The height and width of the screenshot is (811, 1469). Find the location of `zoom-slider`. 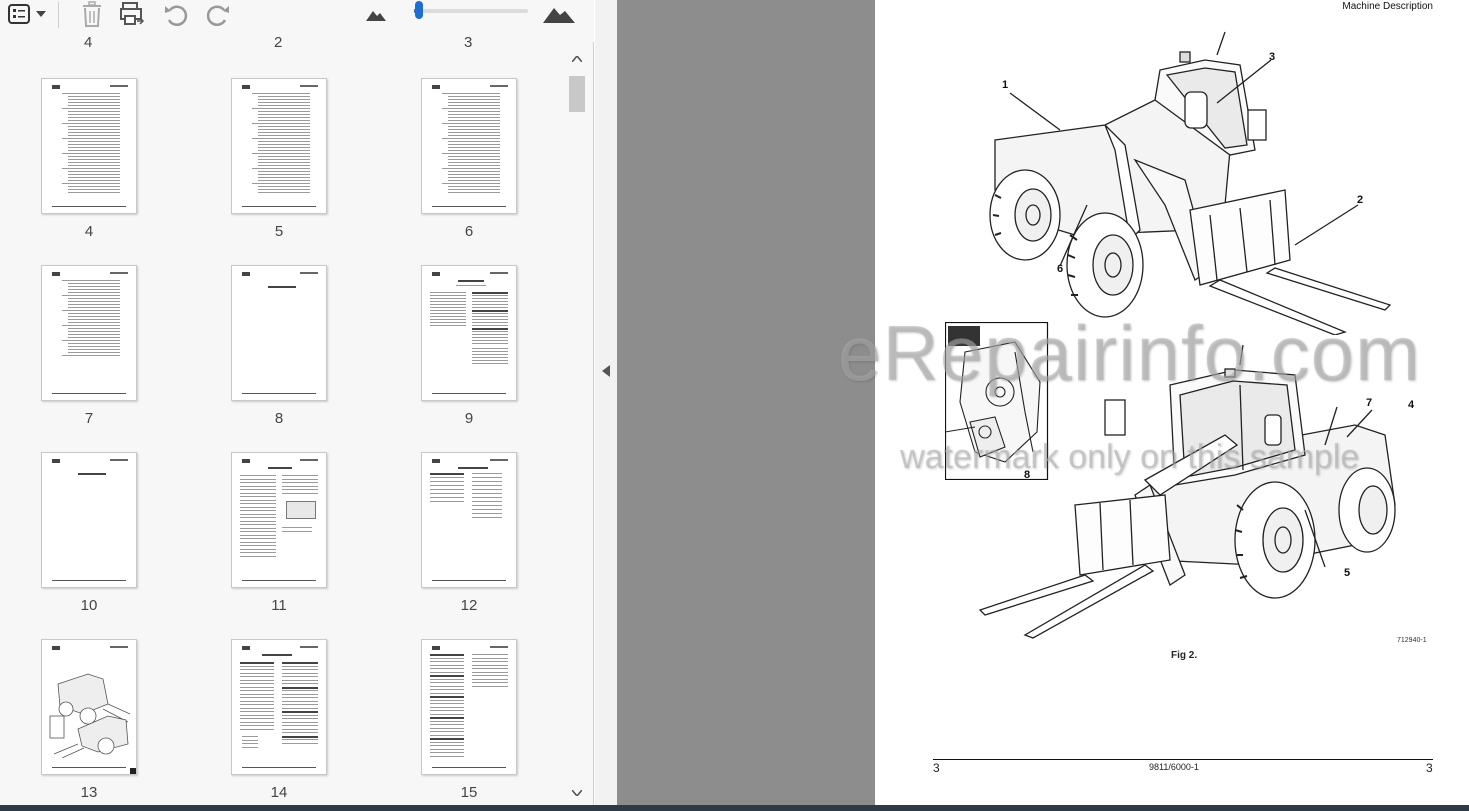

zoom-slider is located at coordinates (471, 10).